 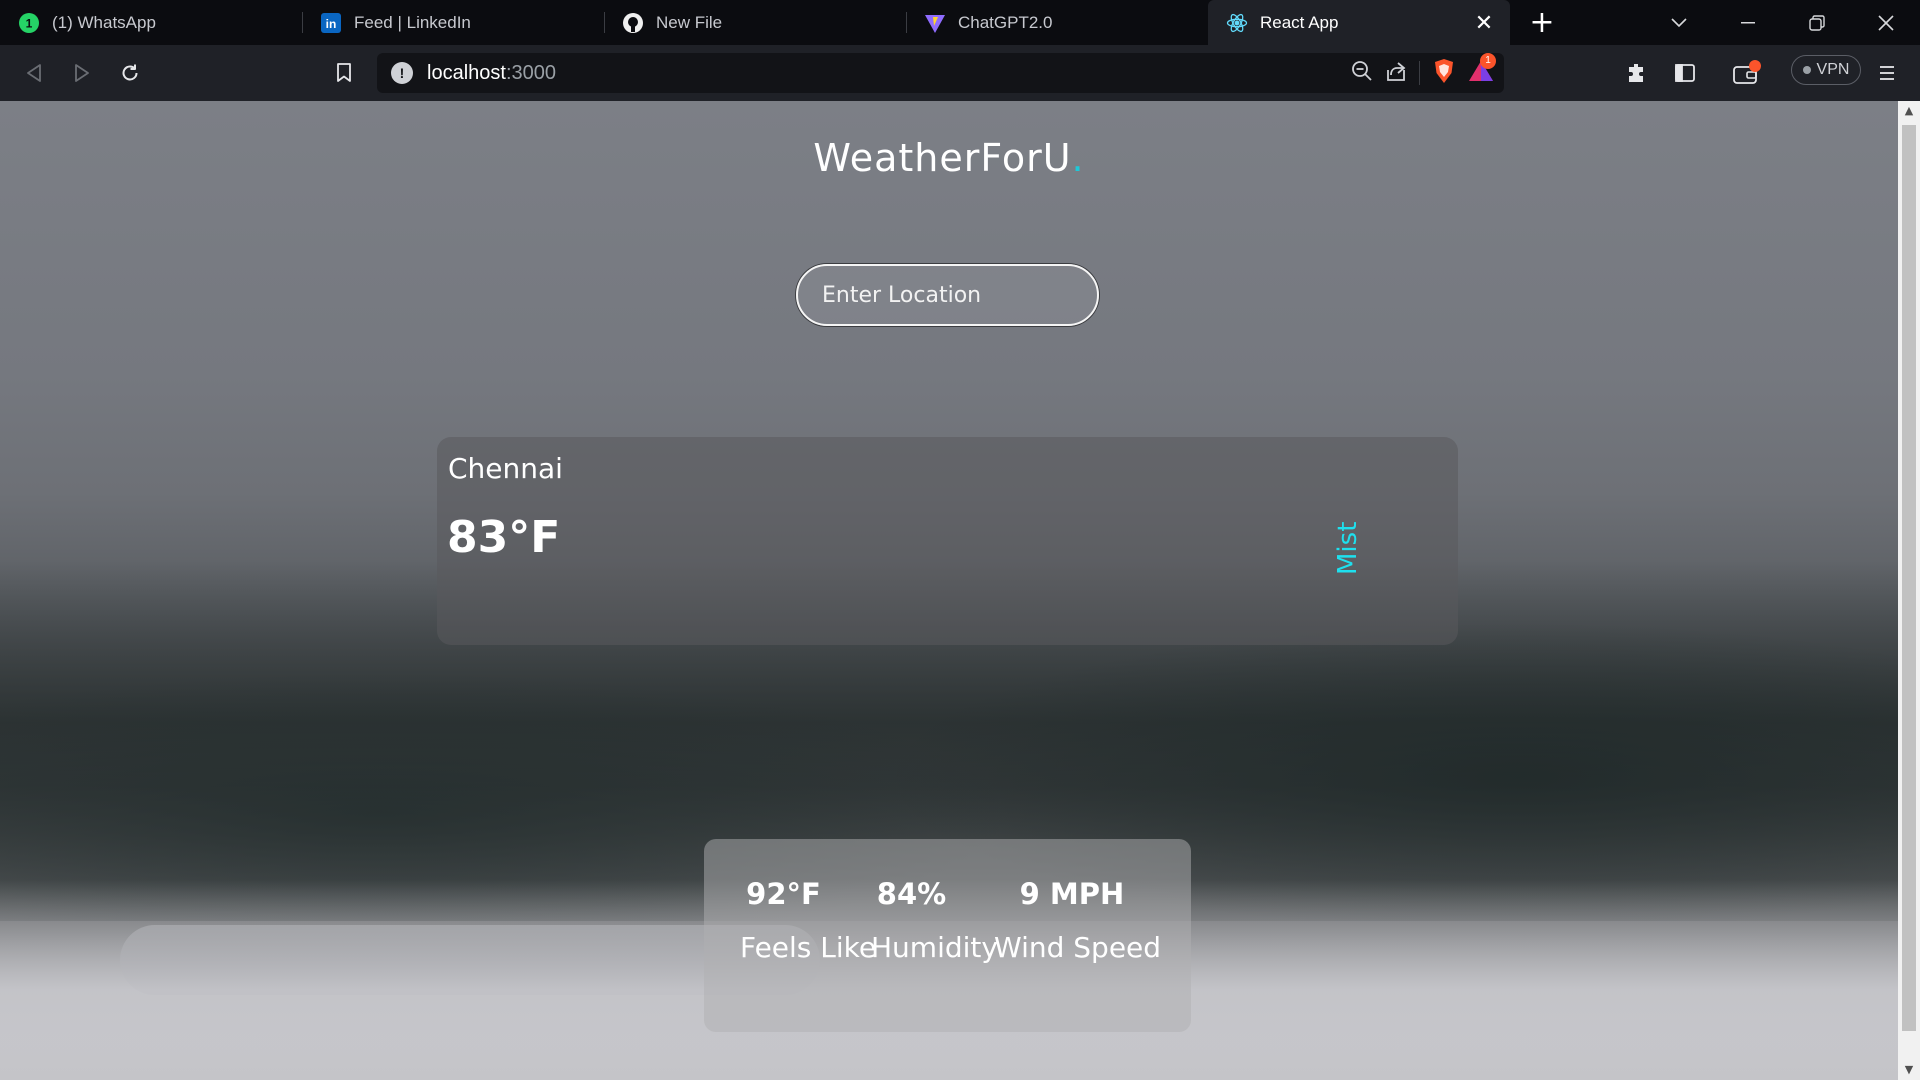 What do you see at coordinates (1747, 22) in the screenshot?
I see `minimize-icon` at bounding box center [1747, 22].